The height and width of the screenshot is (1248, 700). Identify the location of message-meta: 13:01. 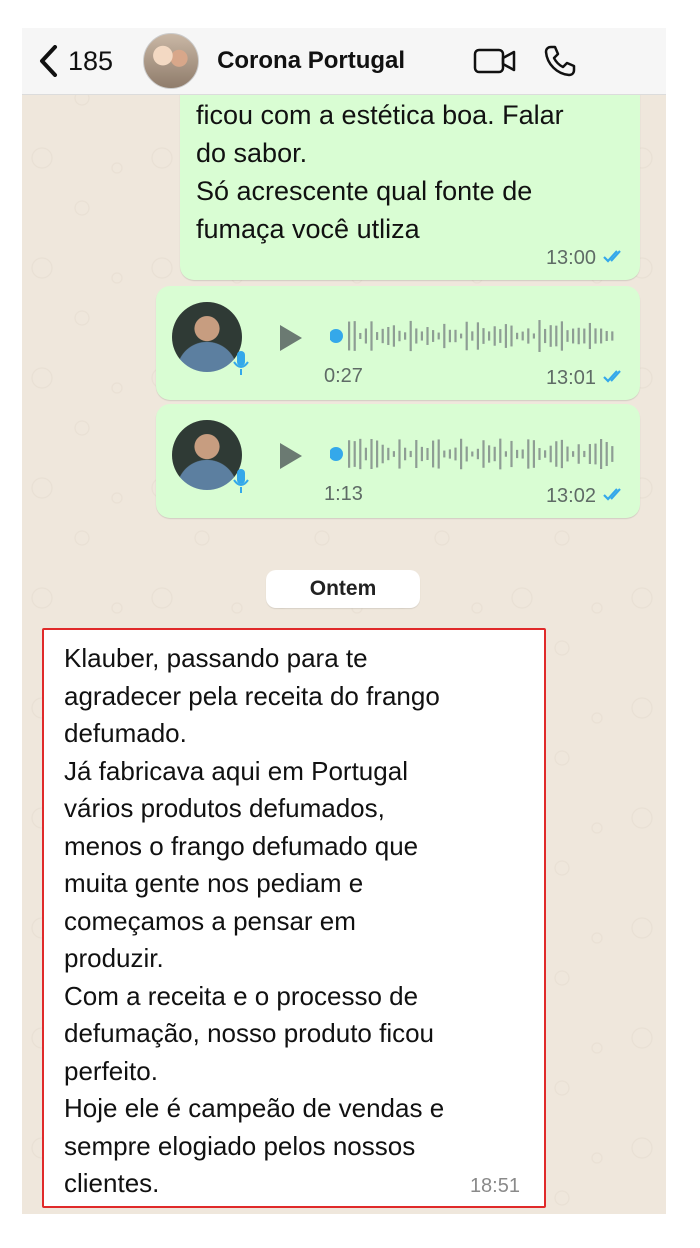
(587, 378).